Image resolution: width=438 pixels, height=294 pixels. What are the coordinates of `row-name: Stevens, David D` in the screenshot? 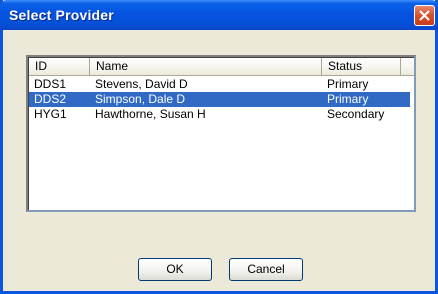 It's located at (141, 84).